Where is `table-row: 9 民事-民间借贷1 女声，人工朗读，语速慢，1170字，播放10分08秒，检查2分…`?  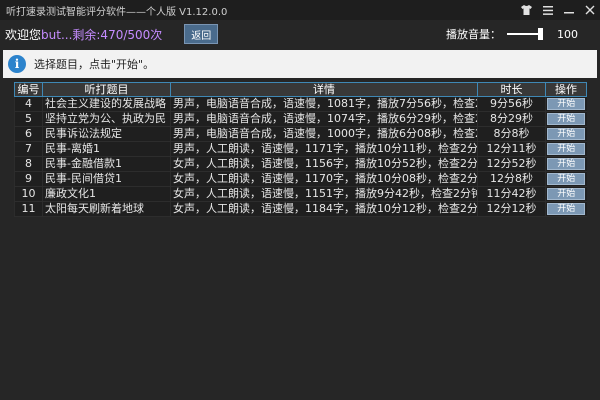 table-row: 9 民事-民间借贷1 女声，人工朗读，语速慢，1170字，播放10分08秒，检查2分… is located at coordinates (300, 179).